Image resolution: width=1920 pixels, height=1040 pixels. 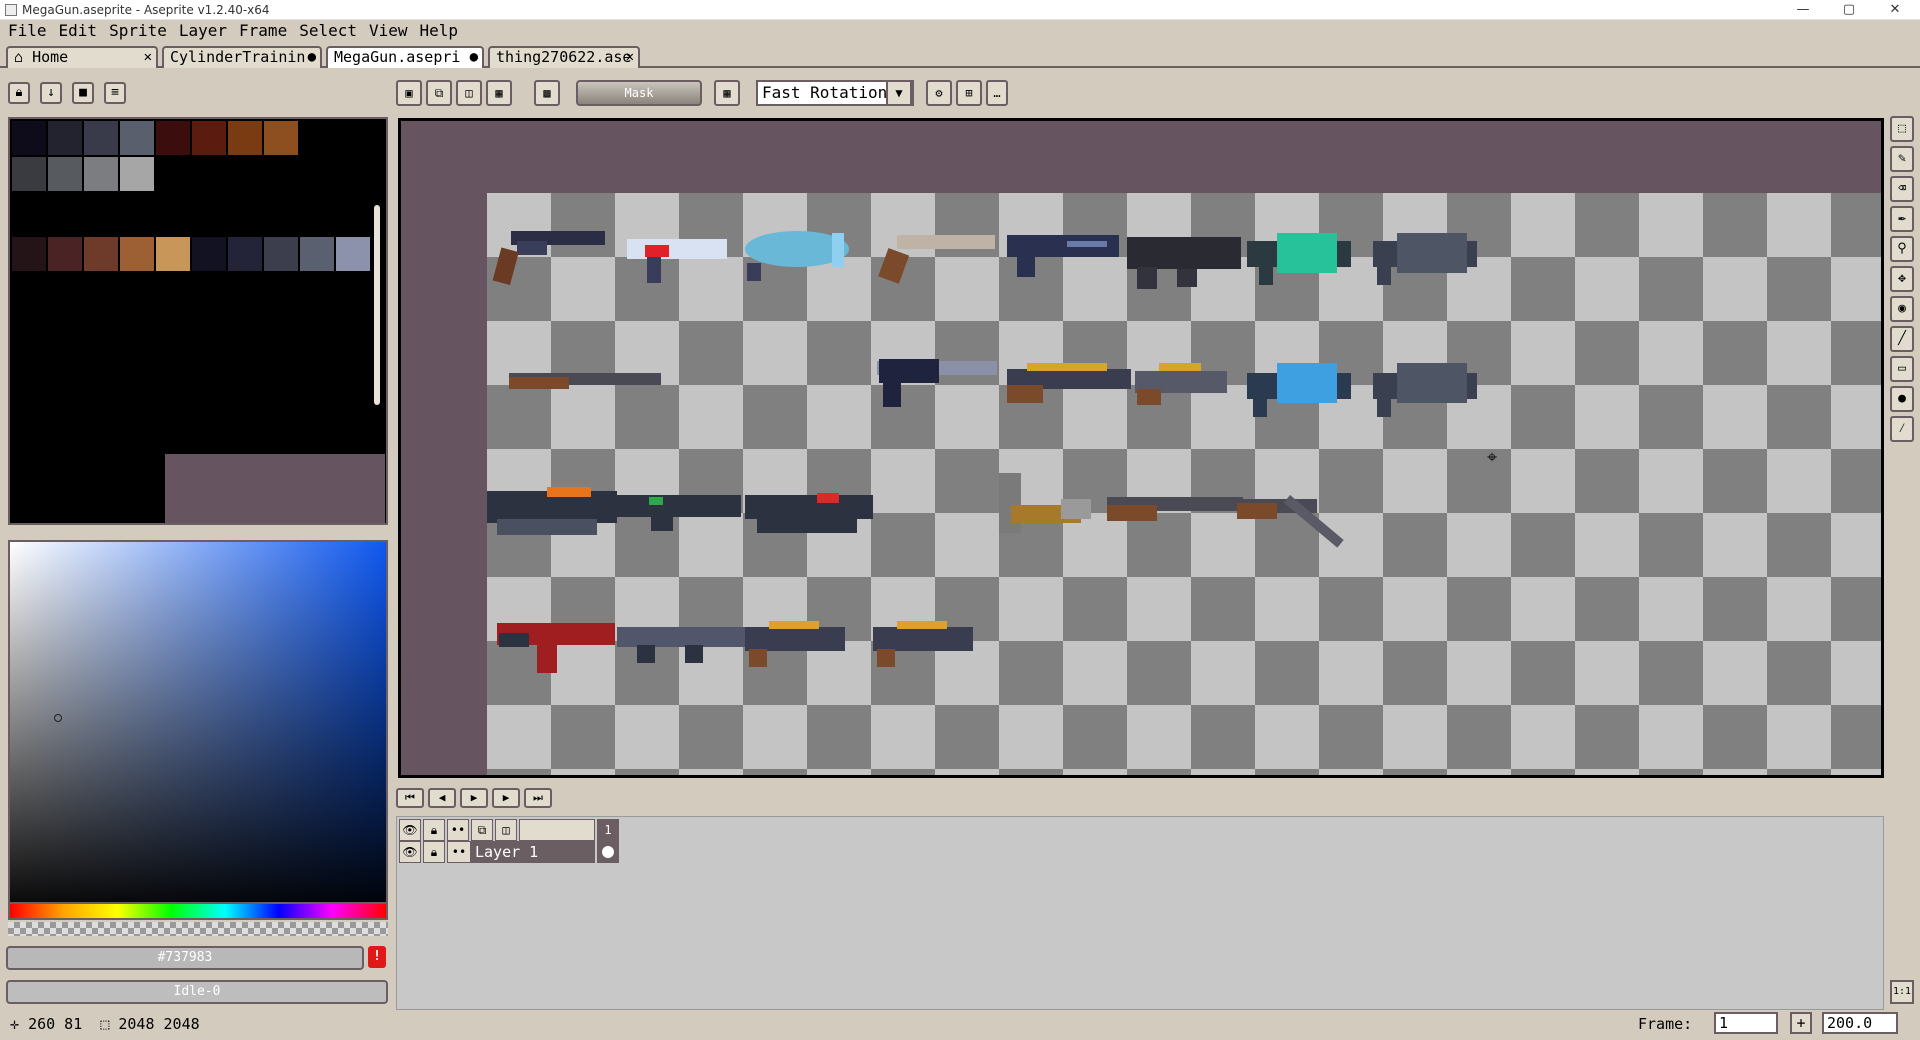 I want to click on play-button: ▶, so click(x=474, y=798).